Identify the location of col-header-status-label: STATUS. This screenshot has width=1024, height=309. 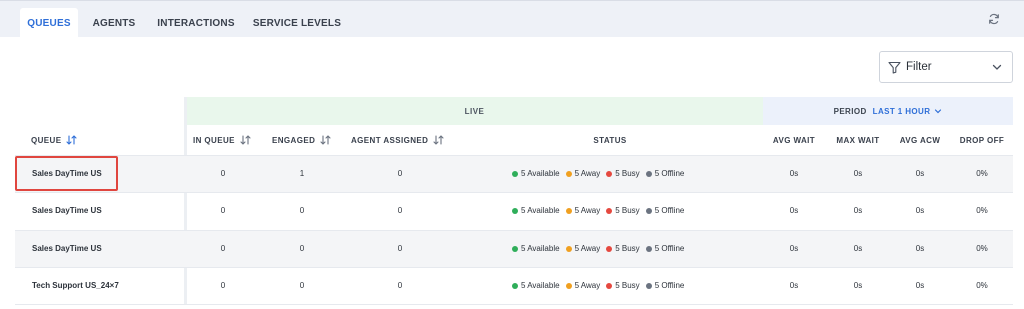
(610, 140).